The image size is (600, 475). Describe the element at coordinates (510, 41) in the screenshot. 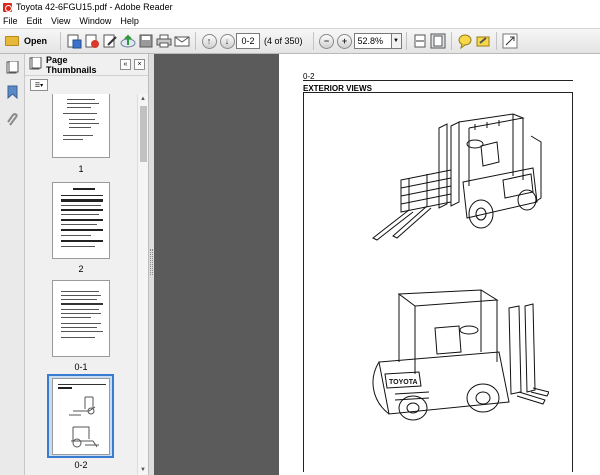

I see `expand-icon` at that location.